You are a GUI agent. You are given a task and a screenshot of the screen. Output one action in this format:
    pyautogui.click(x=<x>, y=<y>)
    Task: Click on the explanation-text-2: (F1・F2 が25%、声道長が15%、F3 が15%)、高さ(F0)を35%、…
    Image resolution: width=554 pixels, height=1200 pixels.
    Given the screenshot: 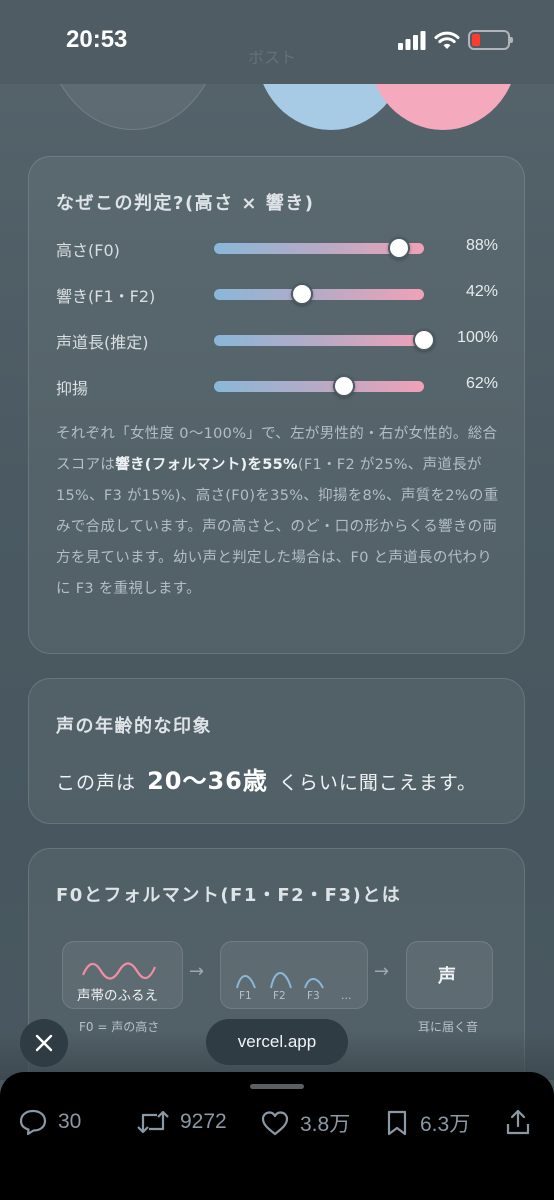 What is the action you would take?
    pyautogui.click(x=277, y=527)
    